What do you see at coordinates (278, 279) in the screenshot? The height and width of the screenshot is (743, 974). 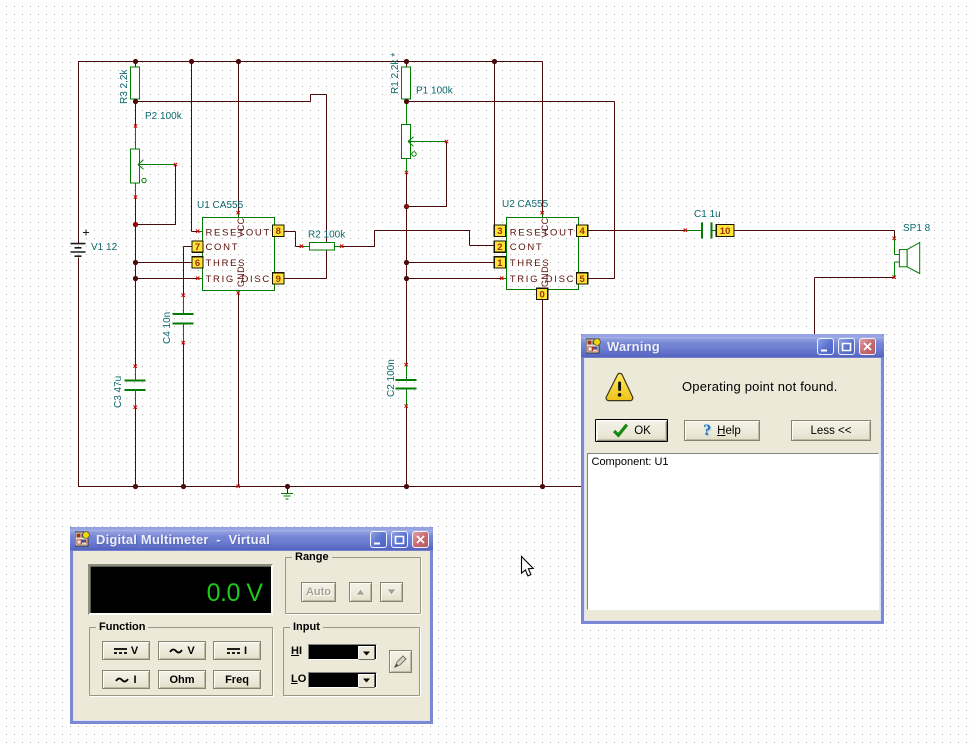 I see `svg-text: 9` at bounding box center [278, 279].